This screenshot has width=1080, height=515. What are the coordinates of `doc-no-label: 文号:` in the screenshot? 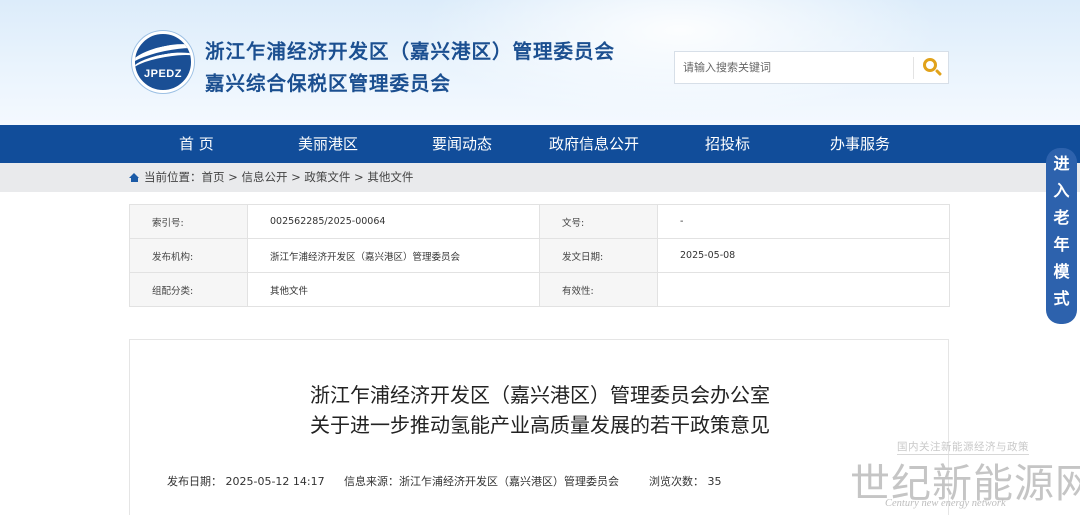 It's located at (598, 221).